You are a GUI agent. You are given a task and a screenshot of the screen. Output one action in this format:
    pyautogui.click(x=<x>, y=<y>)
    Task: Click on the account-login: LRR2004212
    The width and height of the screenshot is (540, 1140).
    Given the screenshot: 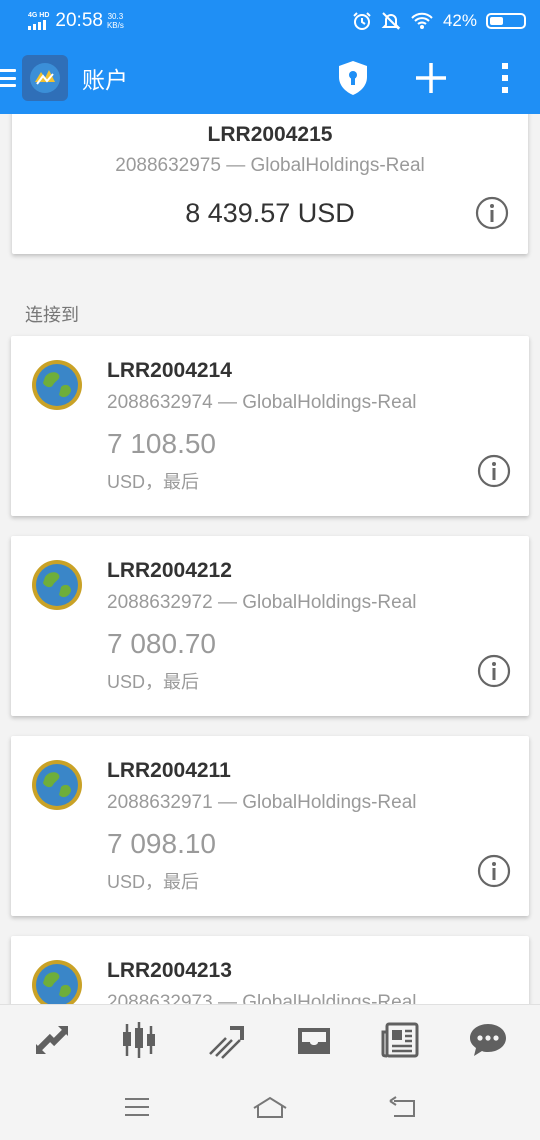 What is the action you would take?
    pyautogui.click(x=169, y=570)
    